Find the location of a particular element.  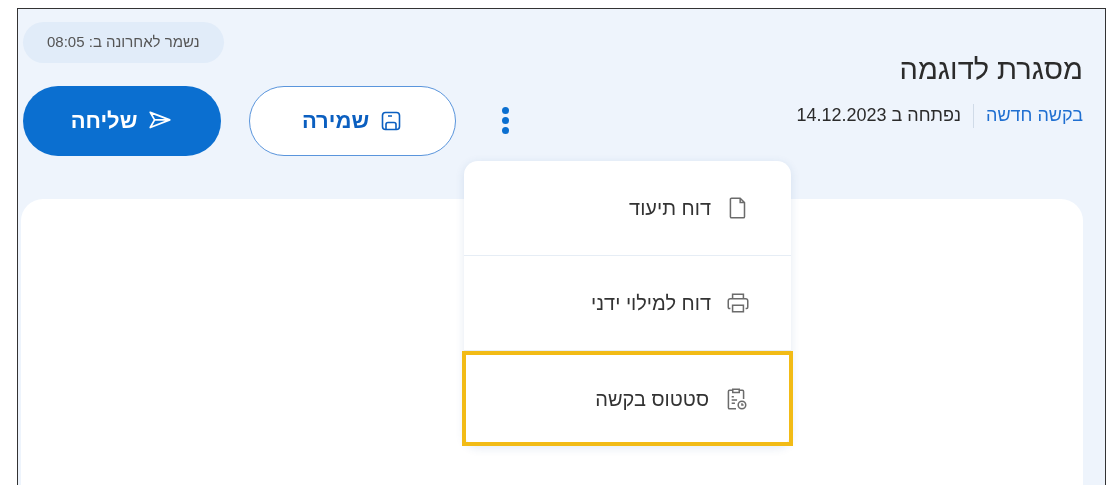

opened-date: נפתחה ב 14.12.2023 is located at coordinates (879, 115).